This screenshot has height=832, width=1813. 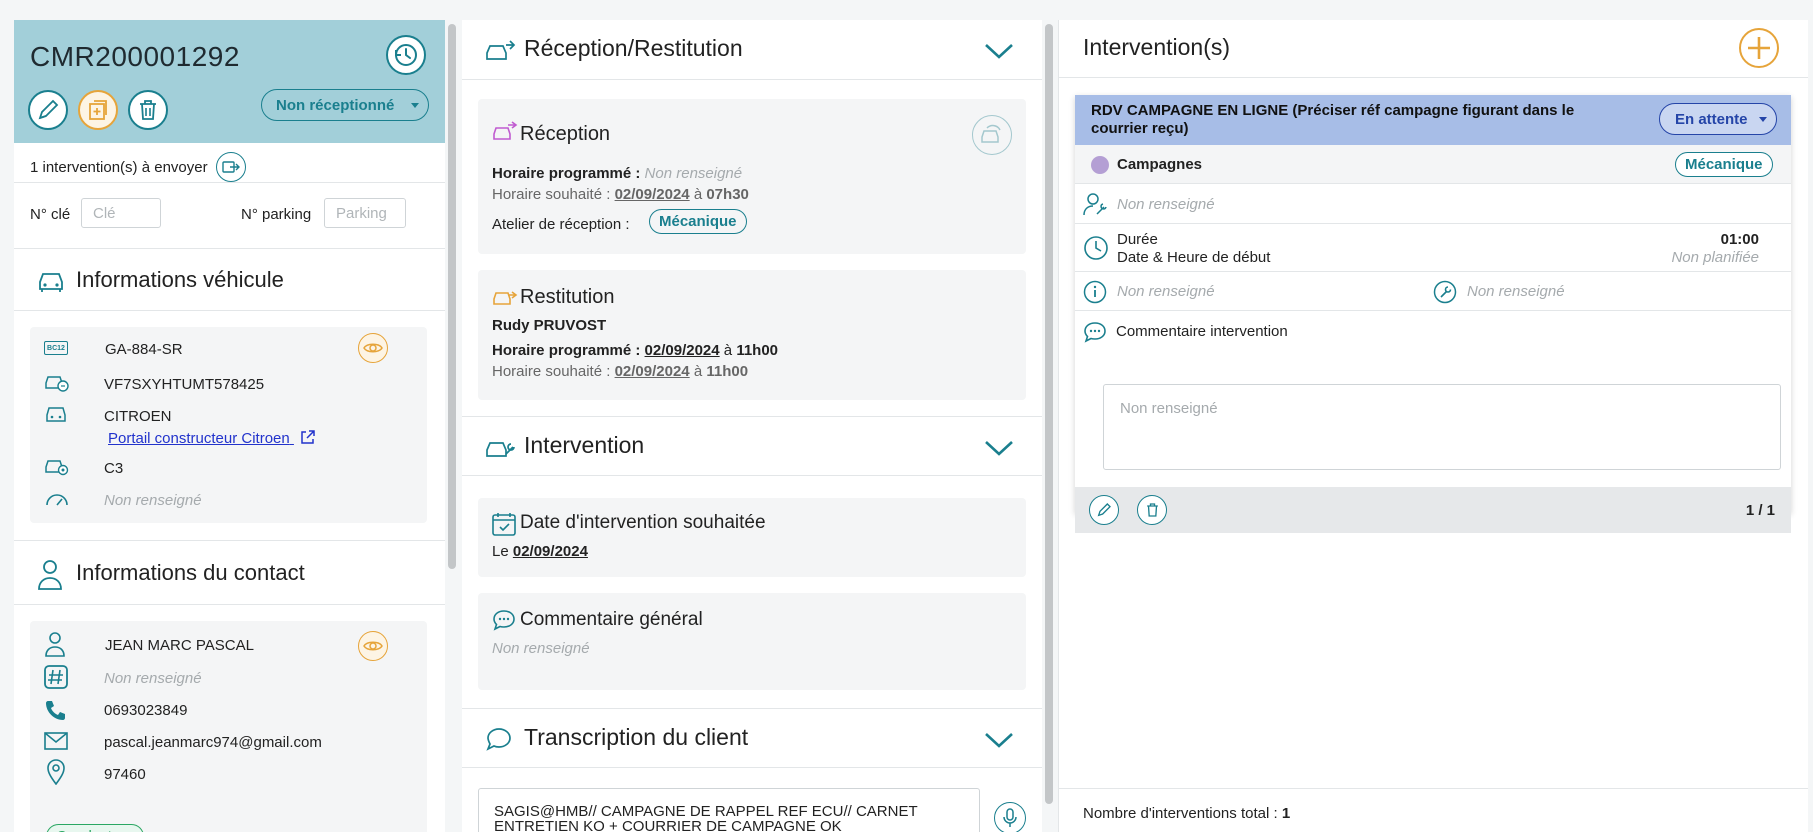 I want to click on car-wrench-icon, so click(x=500, y=447).